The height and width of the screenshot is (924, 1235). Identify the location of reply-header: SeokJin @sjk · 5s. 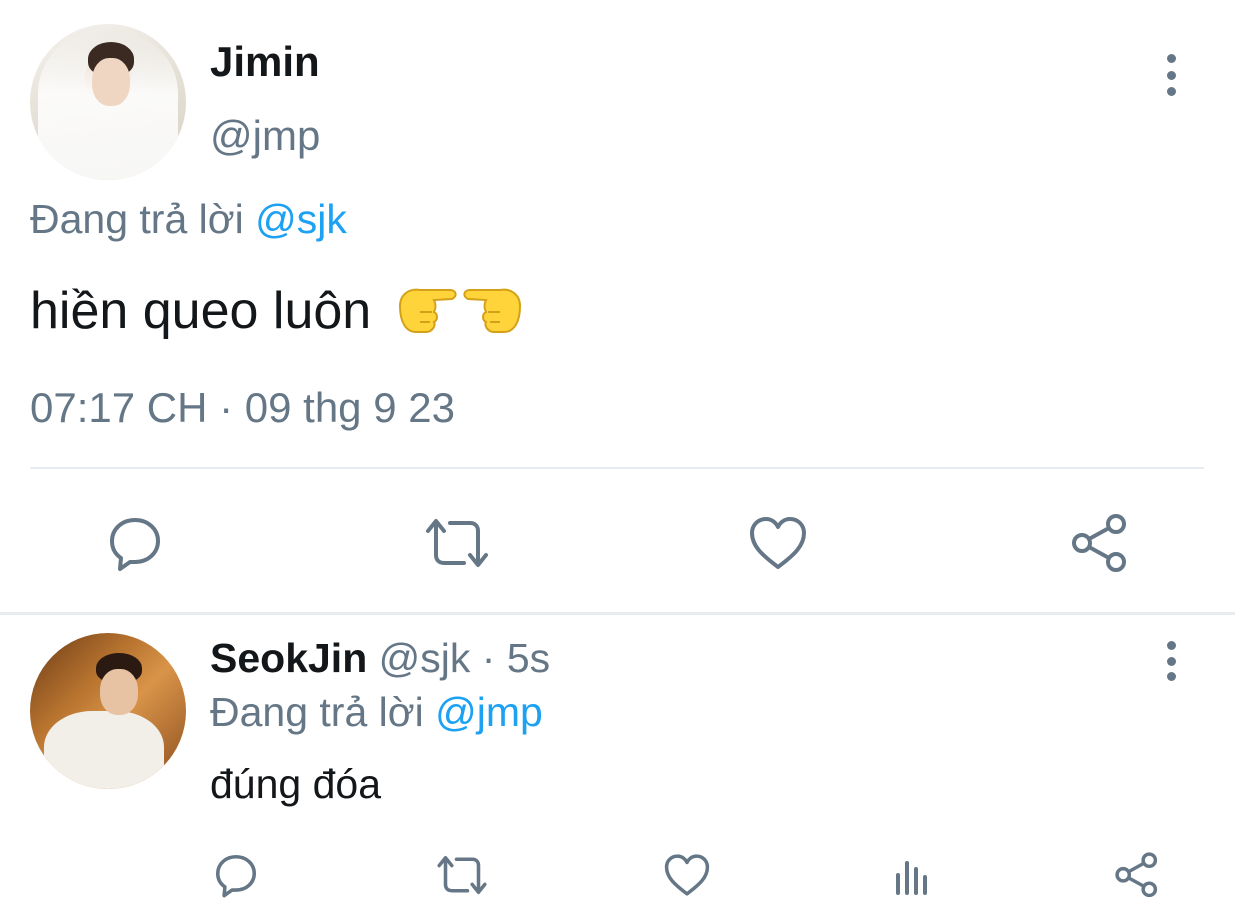
(380, 658).